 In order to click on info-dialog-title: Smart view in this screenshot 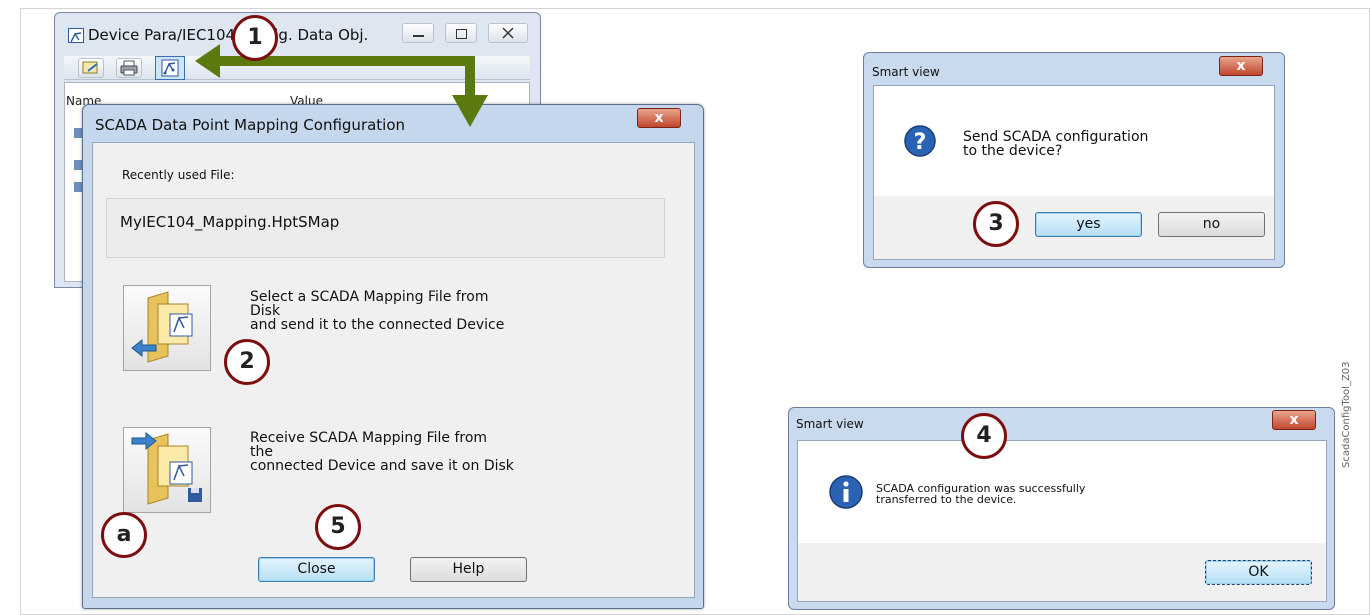, I will do `click(830, 424)`.